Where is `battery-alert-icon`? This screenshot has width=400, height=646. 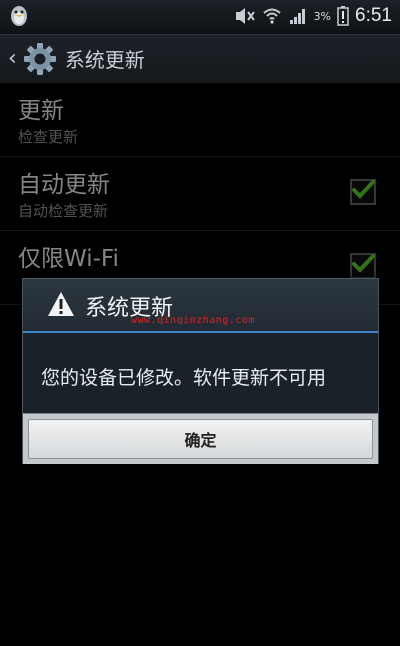 battery-alert-icon is located at coordinates (343, 16).